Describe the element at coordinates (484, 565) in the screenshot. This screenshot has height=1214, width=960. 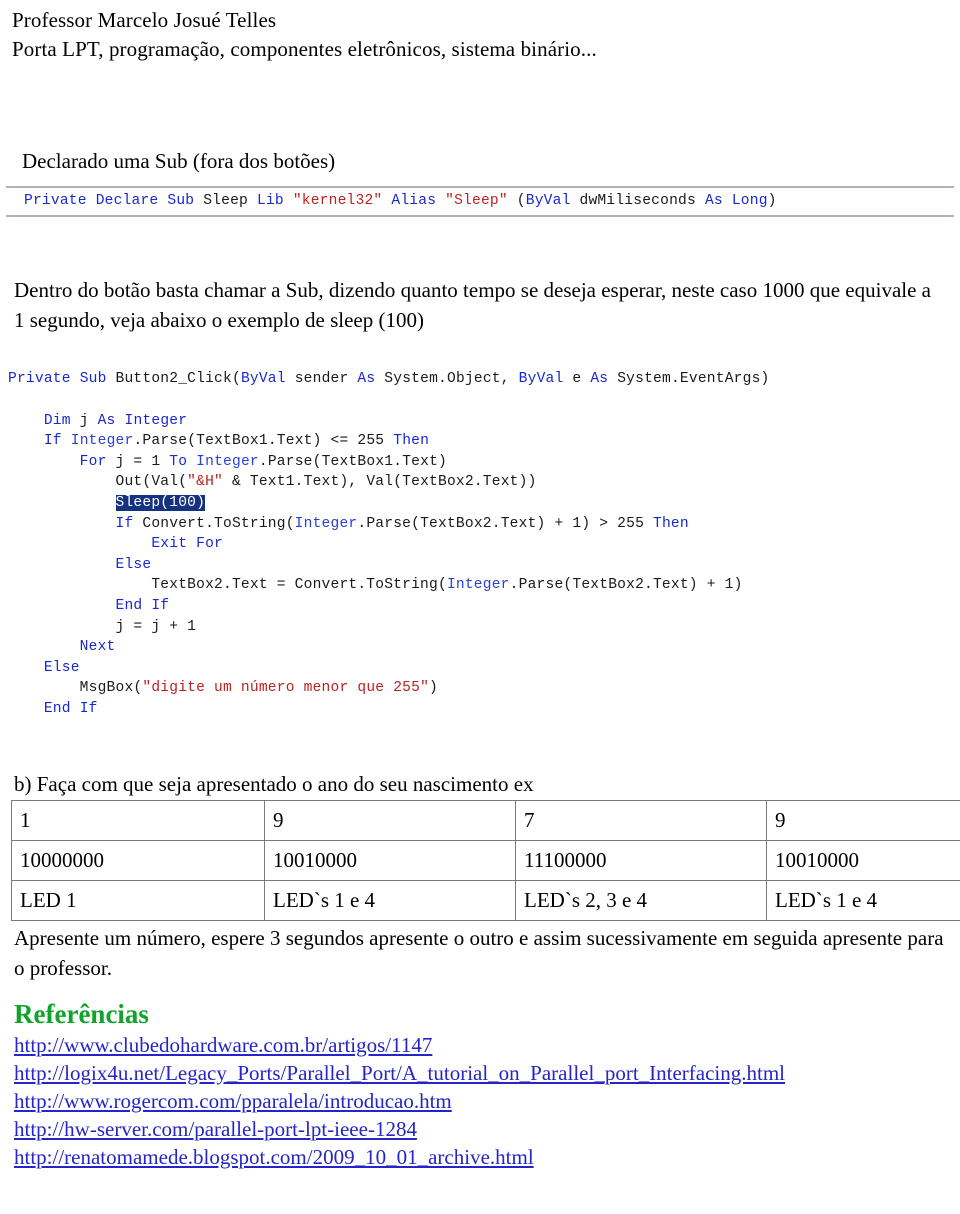
I see `code-line: Else` at that location.